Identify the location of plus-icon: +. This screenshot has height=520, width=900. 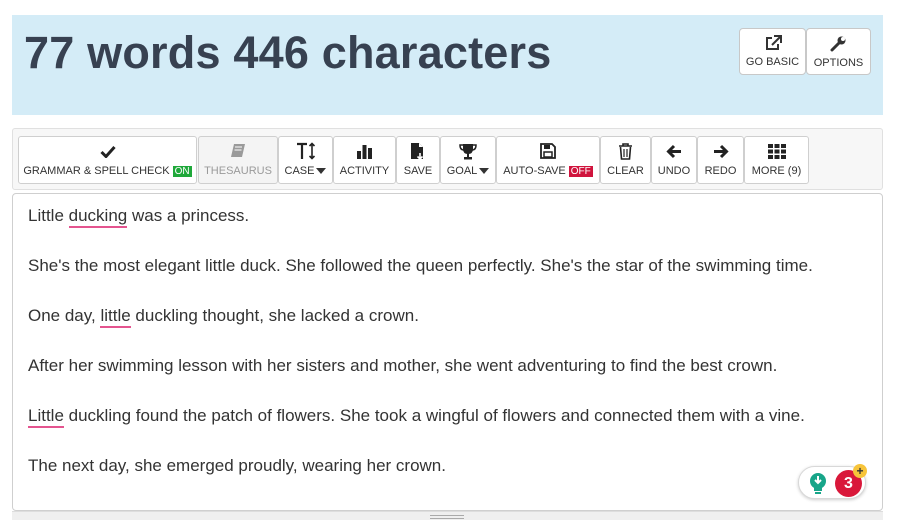
(860, 471).